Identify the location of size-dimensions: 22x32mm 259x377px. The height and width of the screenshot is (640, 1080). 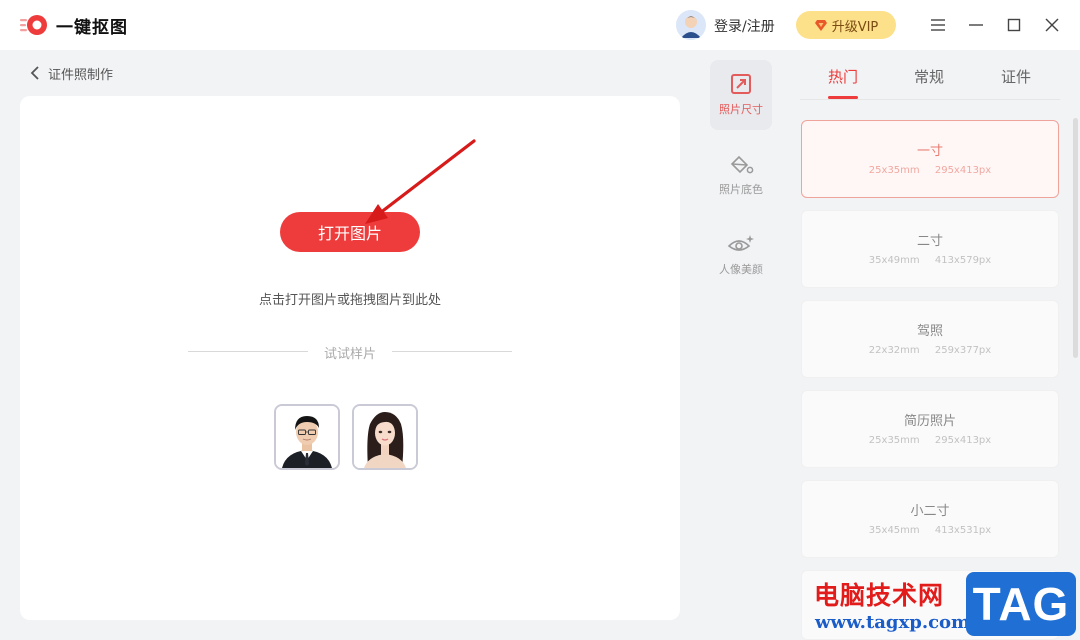
(930, 350).